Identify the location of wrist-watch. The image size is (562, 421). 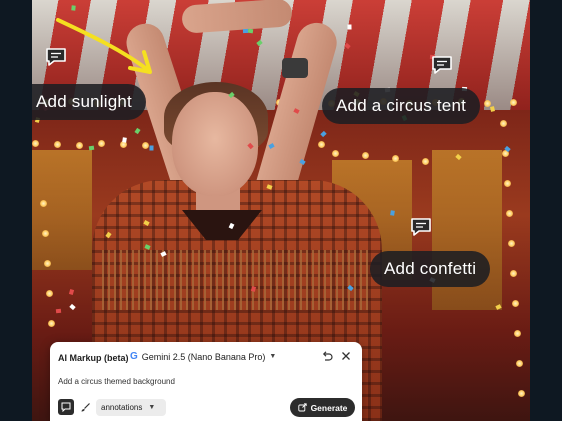
(295, 68).